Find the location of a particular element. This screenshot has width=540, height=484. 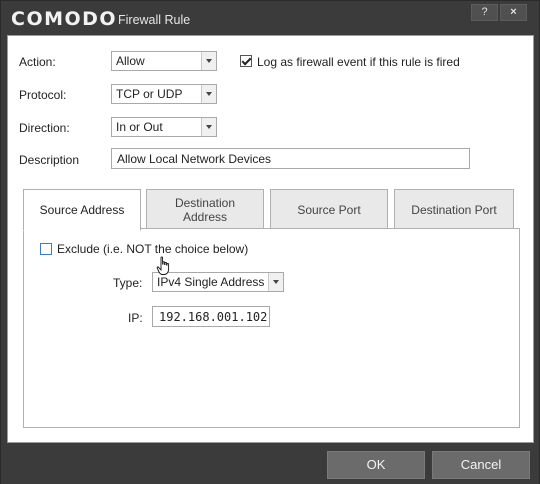

address-type-value: IPv4 Single Address is located at coordinates (211, 282).